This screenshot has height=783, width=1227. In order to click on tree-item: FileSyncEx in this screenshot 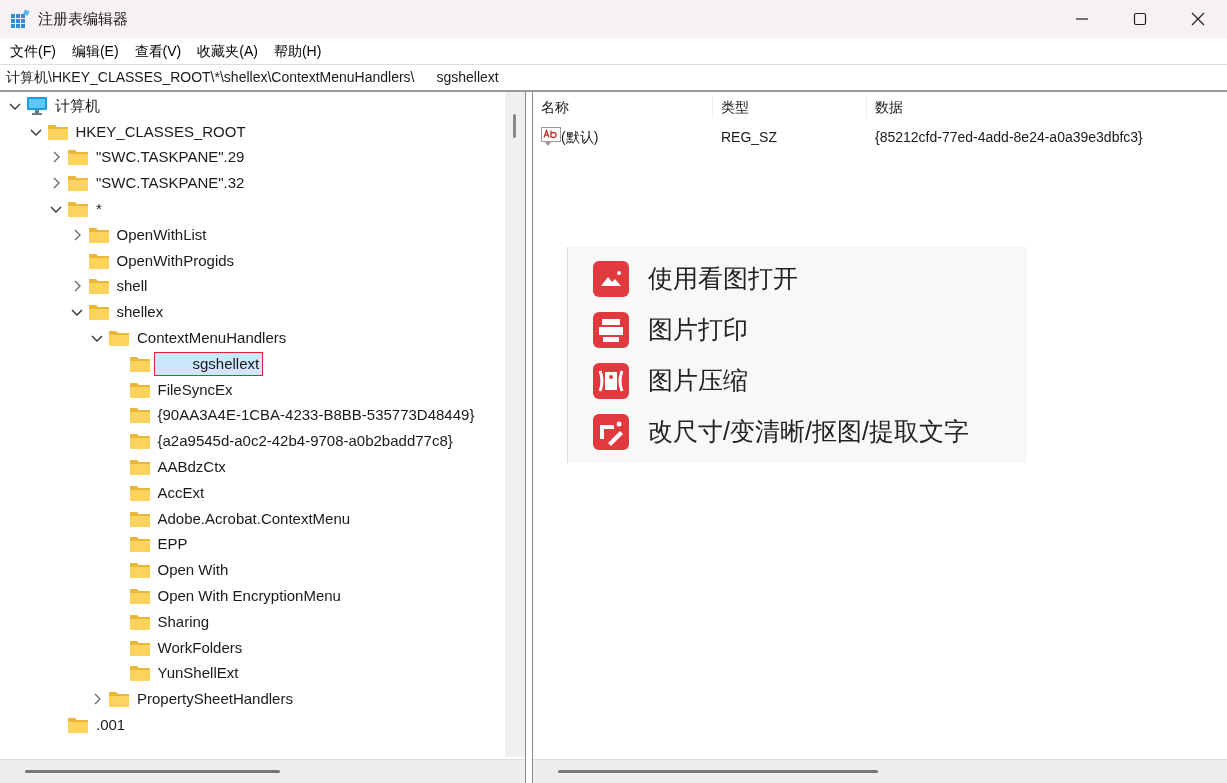, I will do `click(195, 389)`.